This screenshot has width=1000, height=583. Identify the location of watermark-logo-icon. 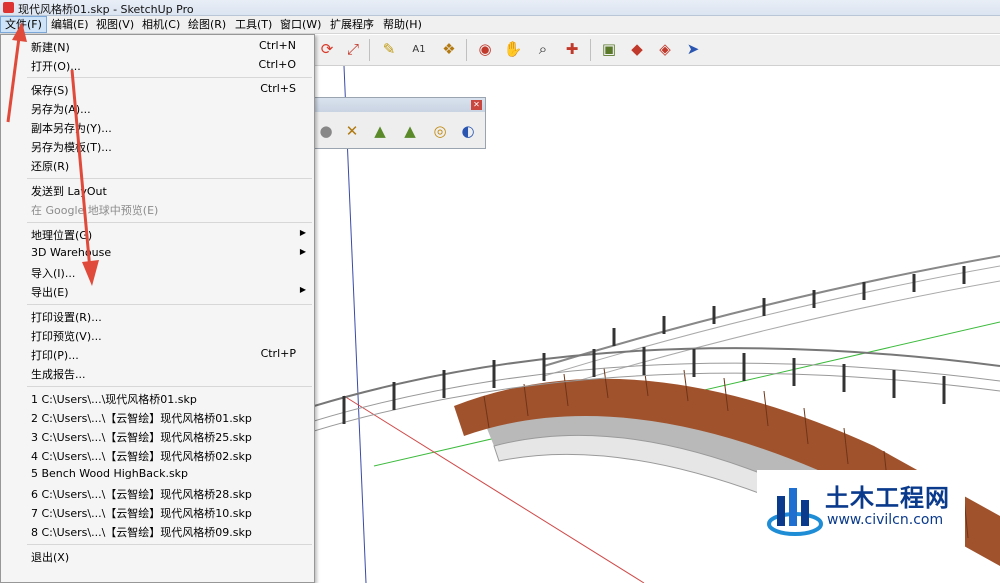
(795, 512).